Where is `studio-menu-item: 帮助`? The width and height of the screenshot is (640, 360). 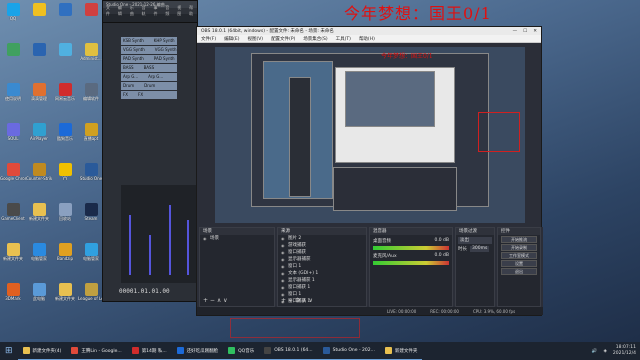
studio-menu-item: 帮助 is located at coordinates (193, 11).